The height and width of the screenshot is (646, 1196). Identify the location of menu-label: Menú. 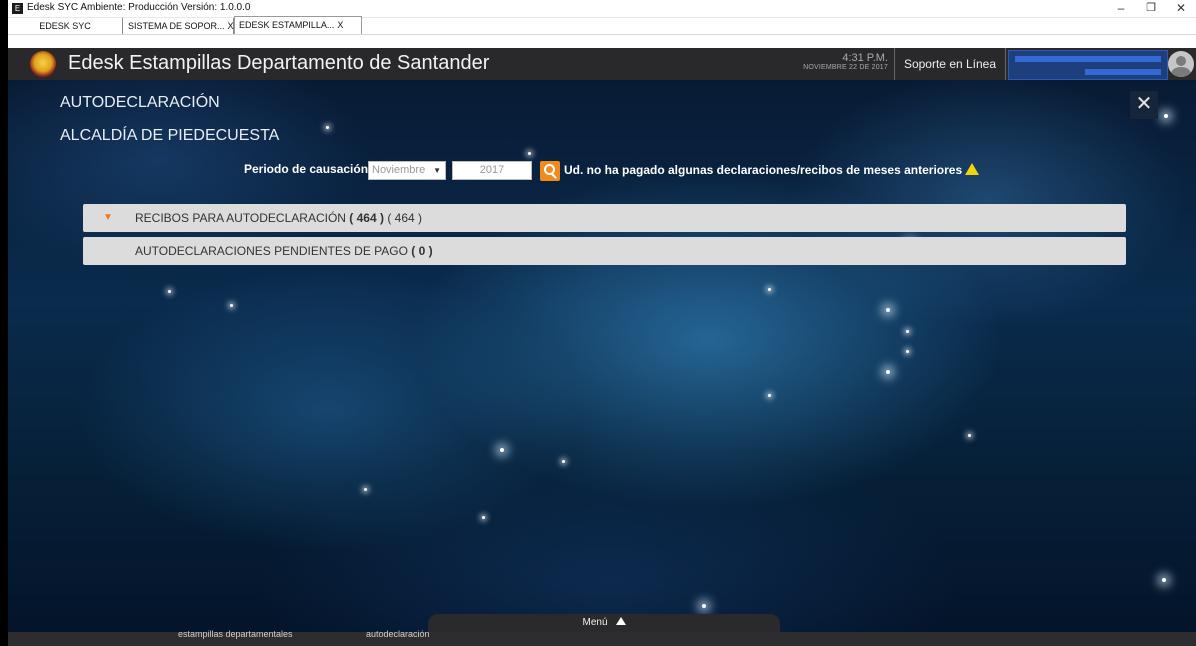
(595, 622).